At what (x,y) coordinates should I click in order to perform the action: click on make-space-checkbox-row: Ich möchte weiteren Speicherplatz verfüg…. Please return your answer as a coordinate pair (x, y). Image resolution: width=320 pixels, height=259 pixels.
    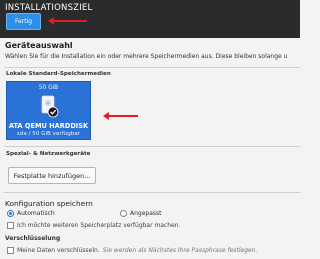
    Looking at the image, I should click on (94, 225).